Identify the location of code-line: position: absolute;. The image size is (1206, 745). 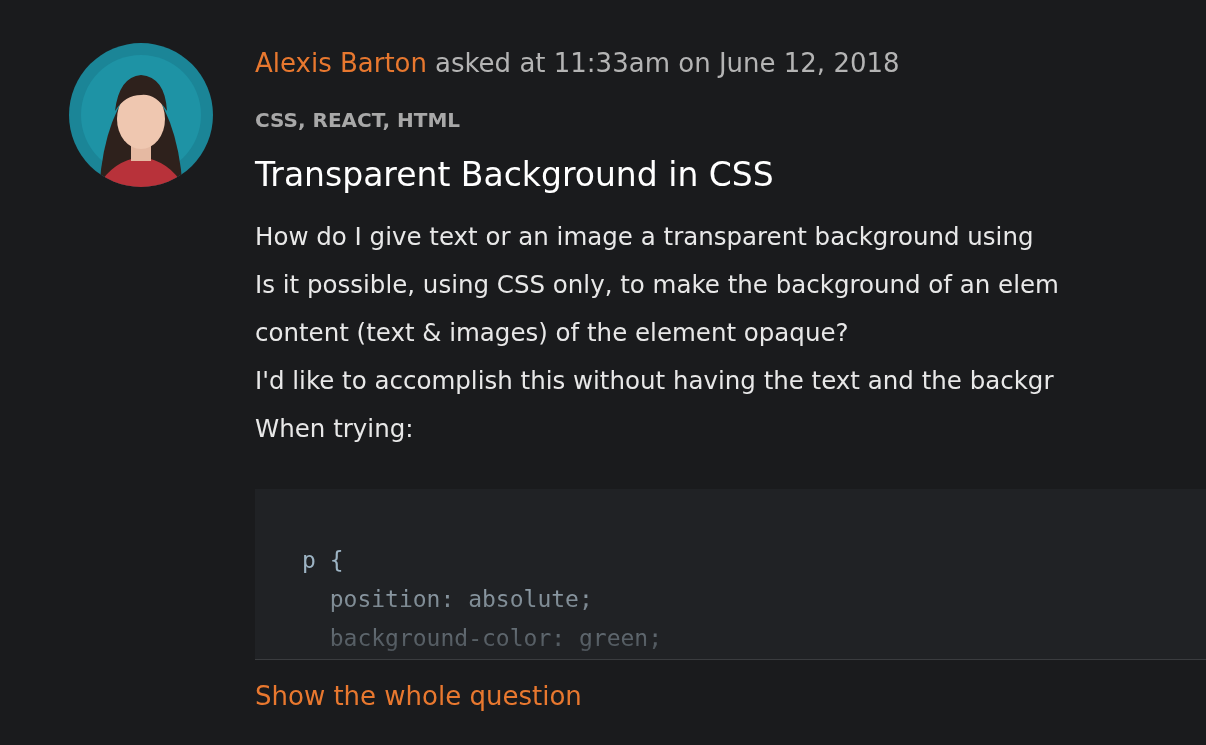
(461, 599).